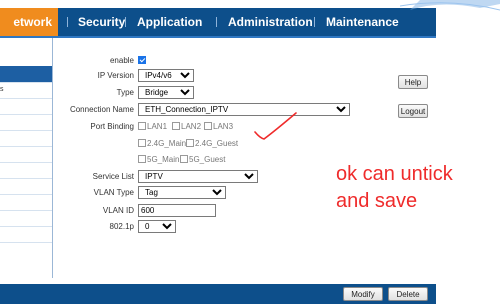 The width and height of the screenshot is (500, 304). I want to click on vlan-type-select: Tag, so click(182, 192).